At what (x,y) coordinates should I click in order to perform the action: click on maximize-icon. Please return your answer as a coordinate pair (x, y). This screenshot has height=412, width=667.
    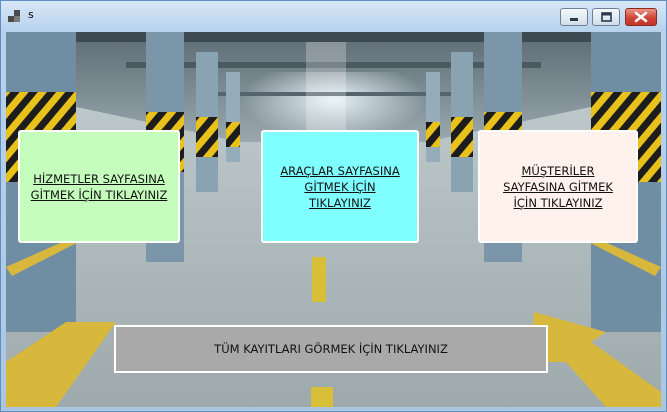
    Looking at the image, I should click on (606, 17).